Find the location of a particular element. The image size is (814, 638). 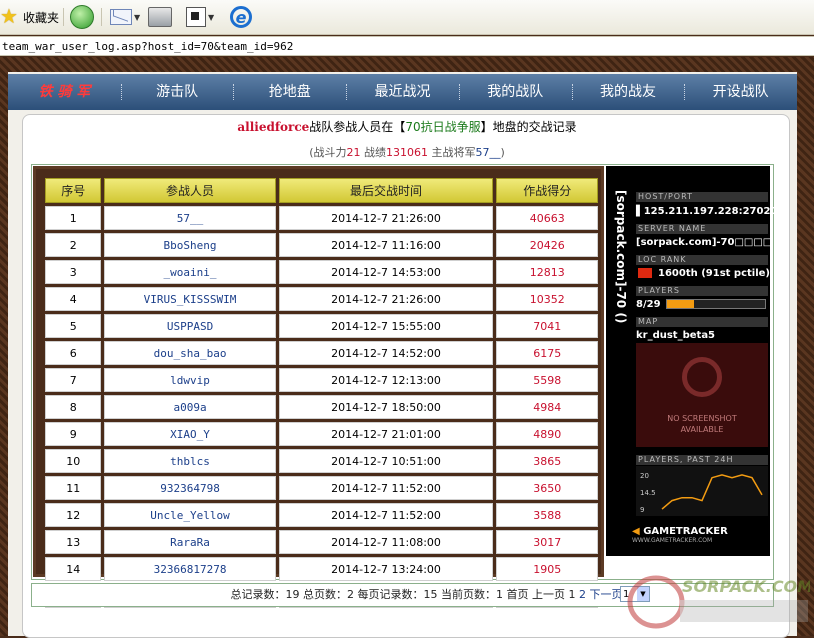

cell-player: a009a is located at coordinates (190, 407).